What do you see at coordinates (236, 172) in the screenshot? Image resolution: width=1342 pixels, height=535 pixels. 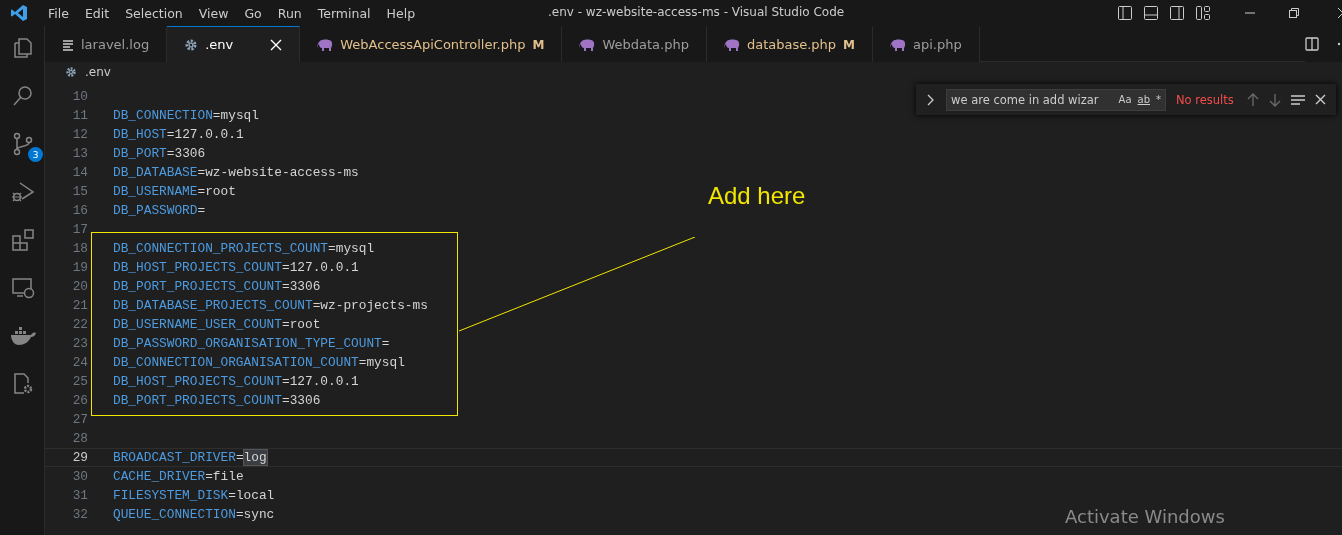 I see `code-line: DB_DATABASE=wz-website-access-ms` at bounding box center [236, 172].